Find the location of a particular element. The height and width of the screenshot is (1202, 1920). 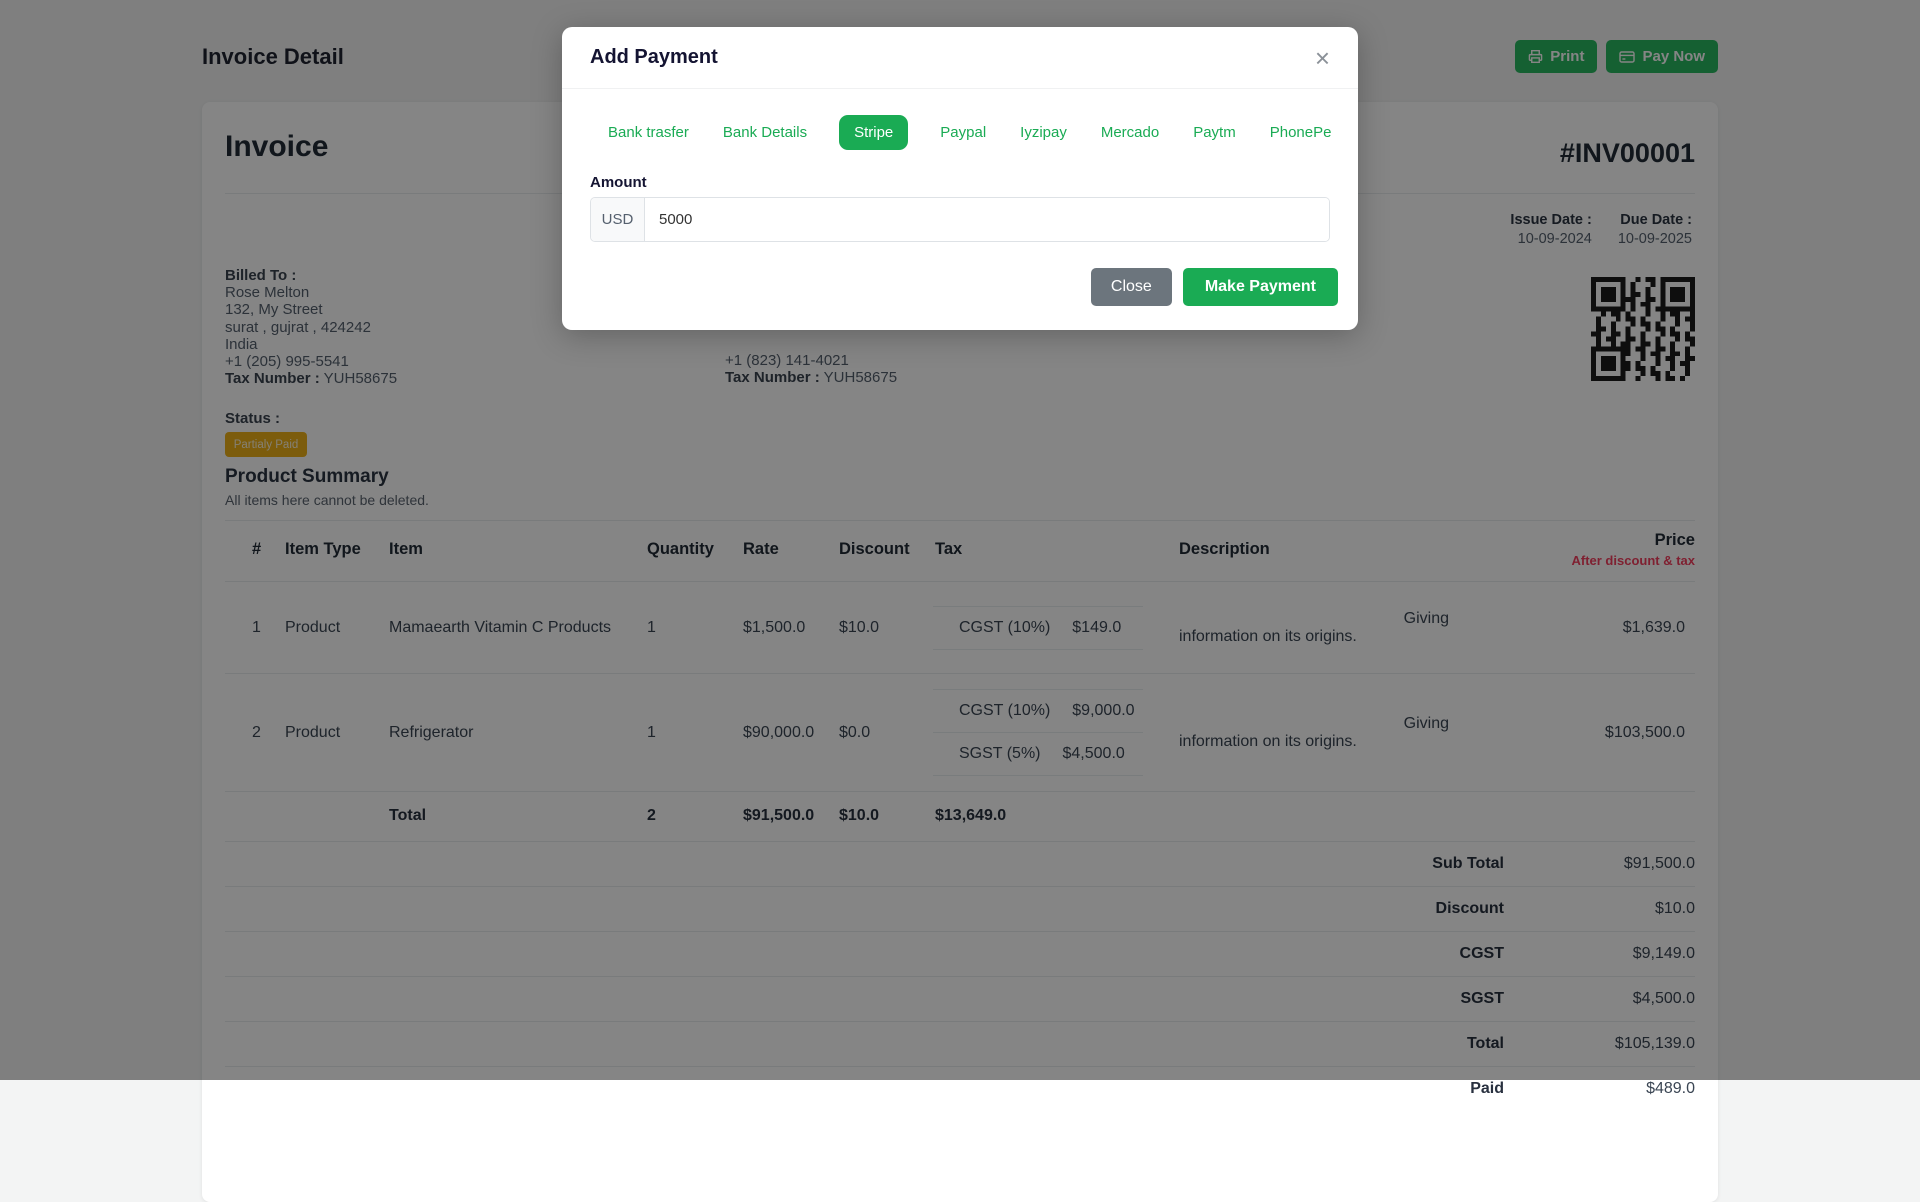

tab-paypal: Paypal is located at coordinates (963, 132).